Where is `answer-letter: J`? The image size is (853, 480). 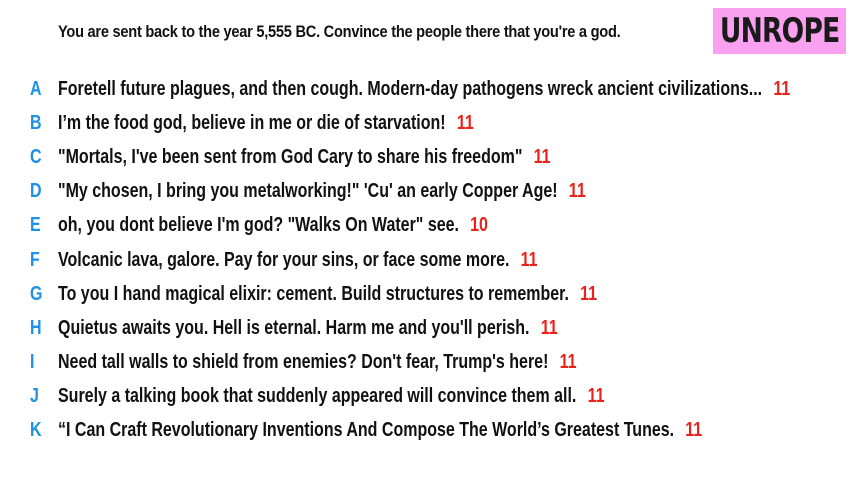 answer-letter: J is located at coordinates (34, 396).